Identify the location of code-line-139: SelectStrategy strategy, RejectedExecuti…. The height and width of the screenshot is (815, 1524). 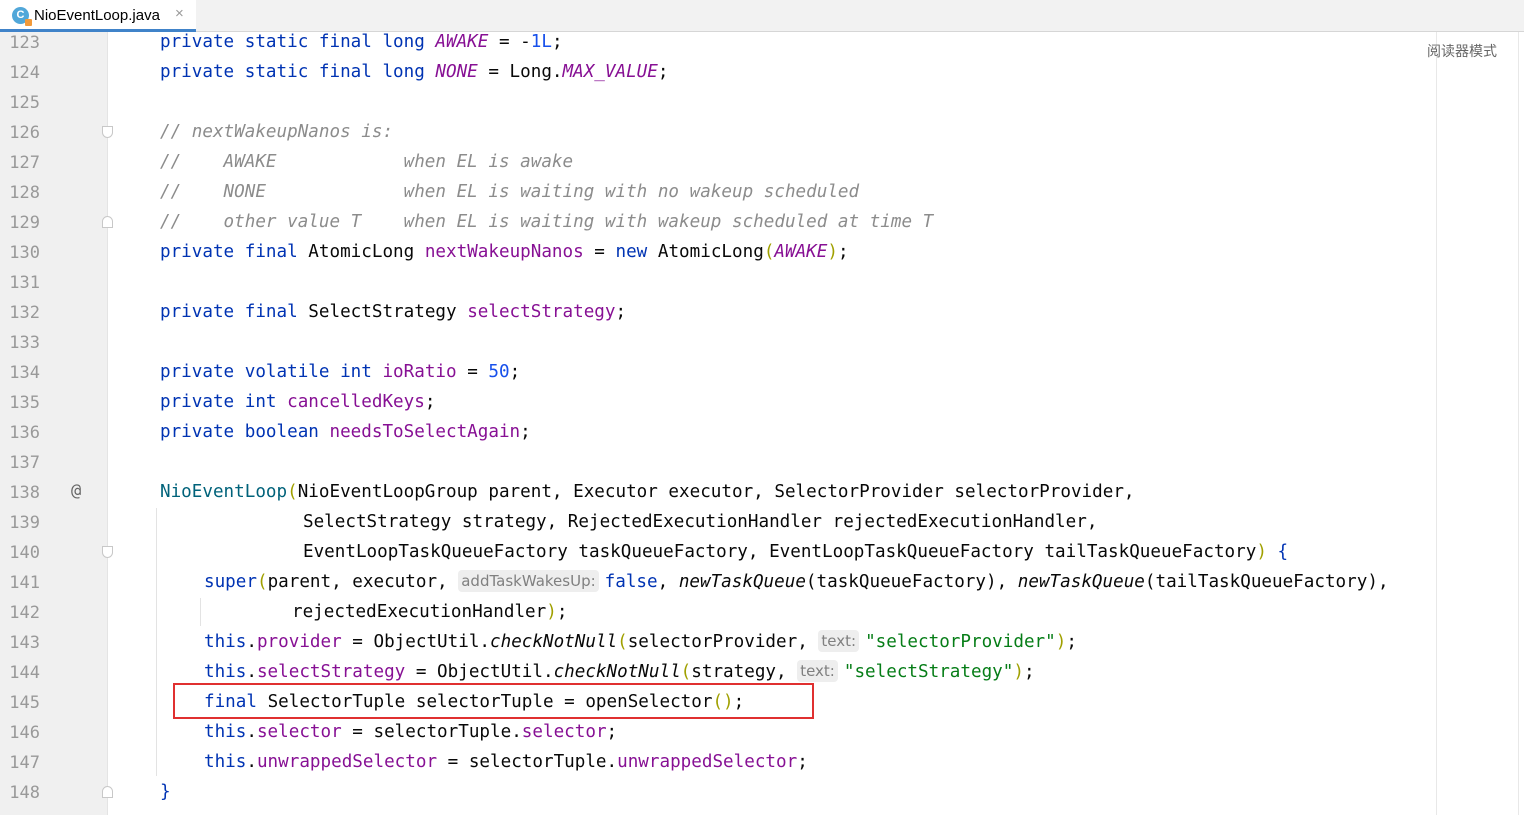
(700, 522).